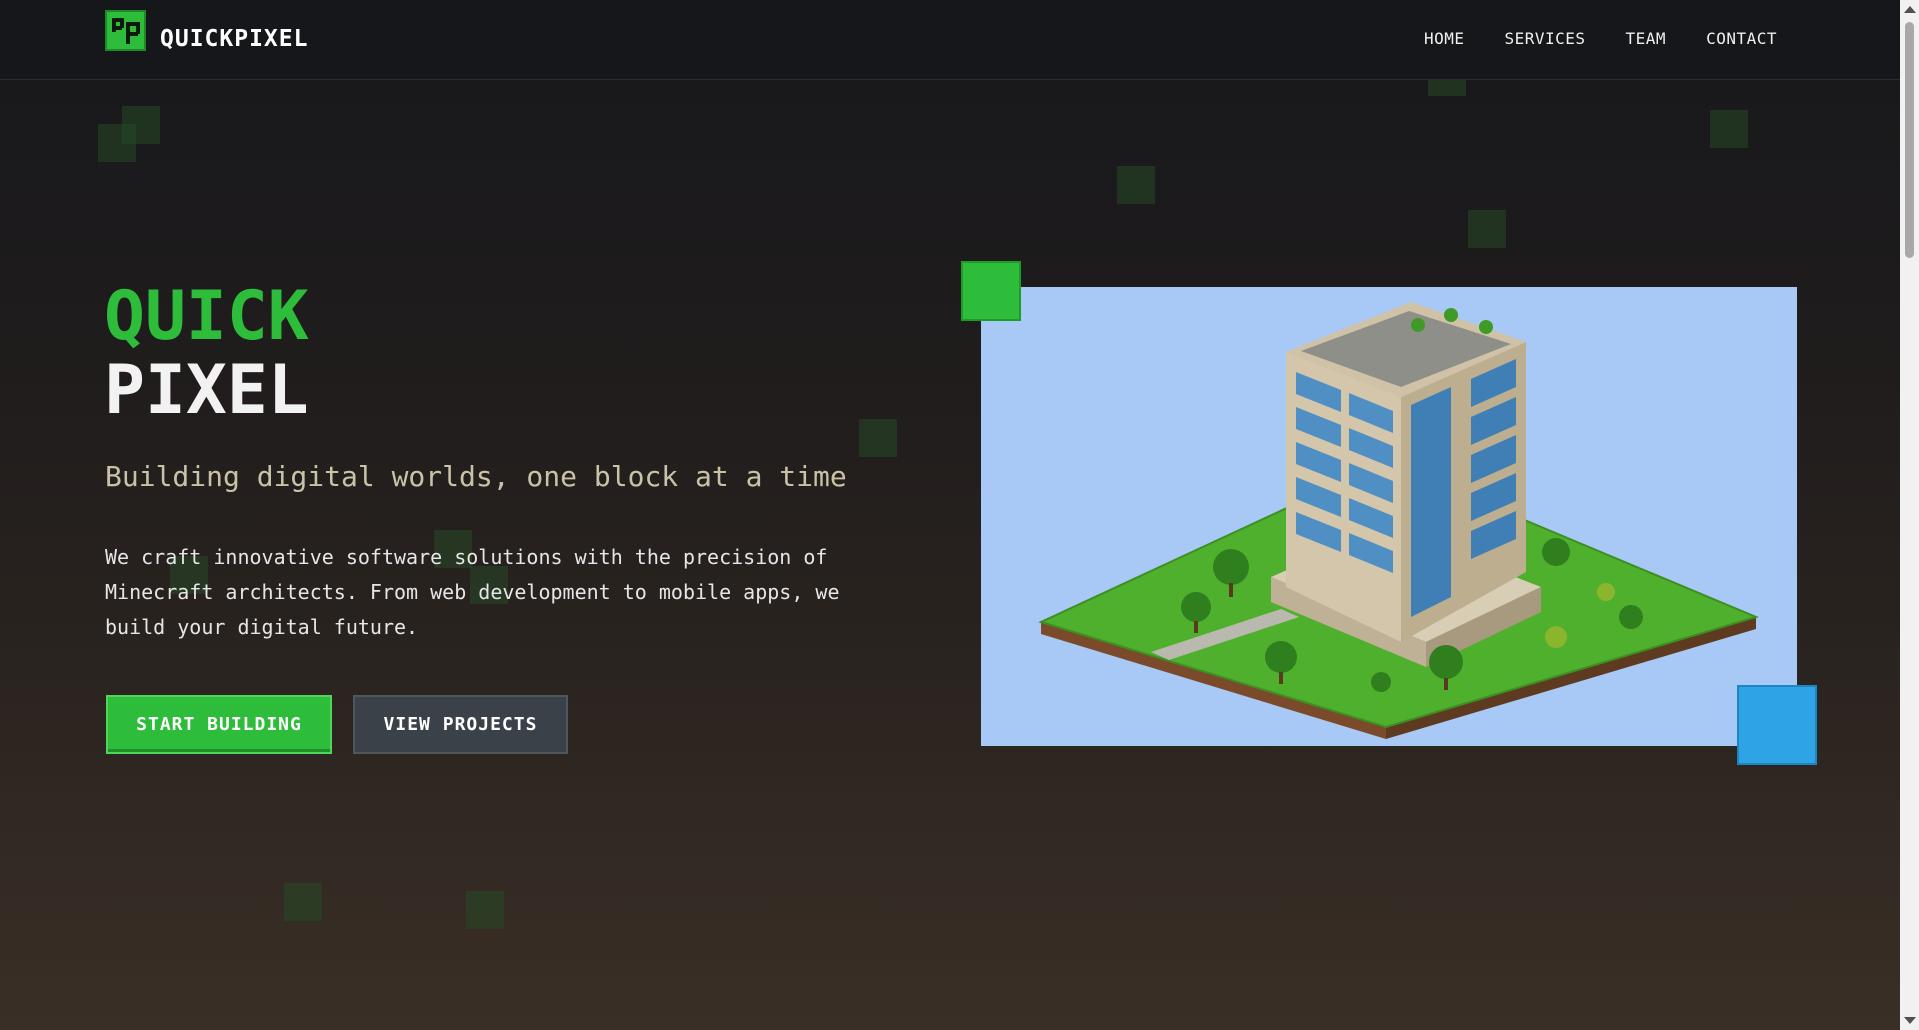 This screenshot has height=1030, width=1919. Describe the element at coordinates (1909, 140) in the screenshot. I see `scrollbar-thumb` at that location.